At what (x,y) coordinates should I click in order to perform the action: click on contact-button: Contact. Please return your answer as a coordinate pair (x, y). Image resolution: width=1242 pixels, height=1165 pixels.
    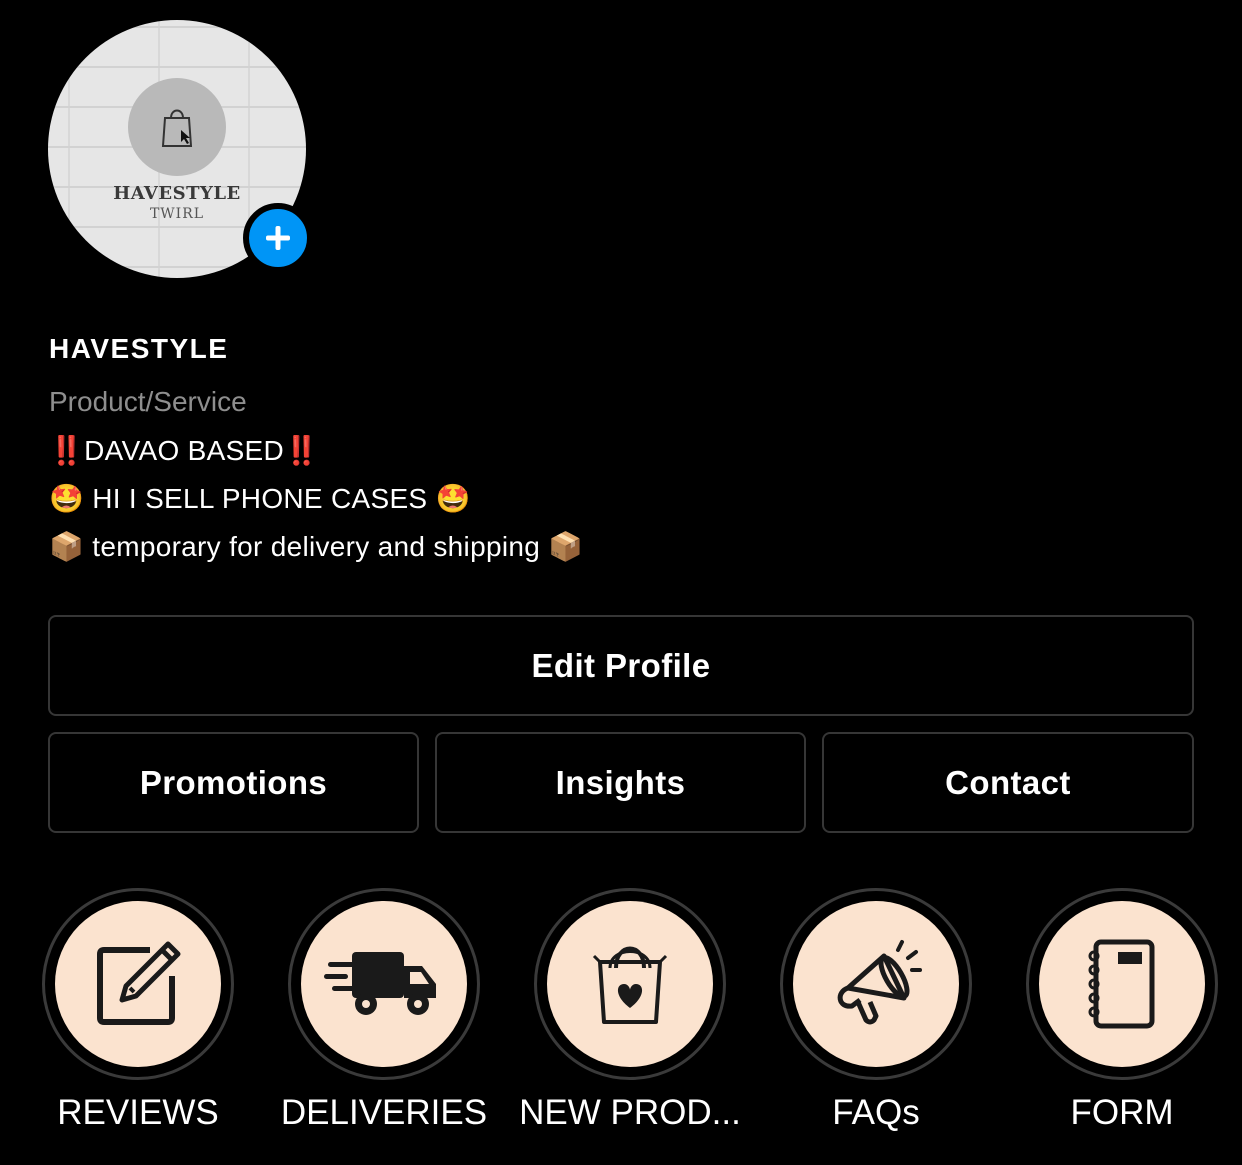
    Looking at the image, I should click on (1008, 782).